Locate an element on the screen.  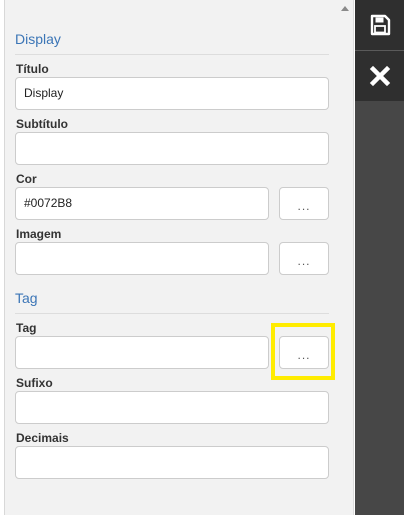
floppy-disk-icon is located at coordinates (380, 25).